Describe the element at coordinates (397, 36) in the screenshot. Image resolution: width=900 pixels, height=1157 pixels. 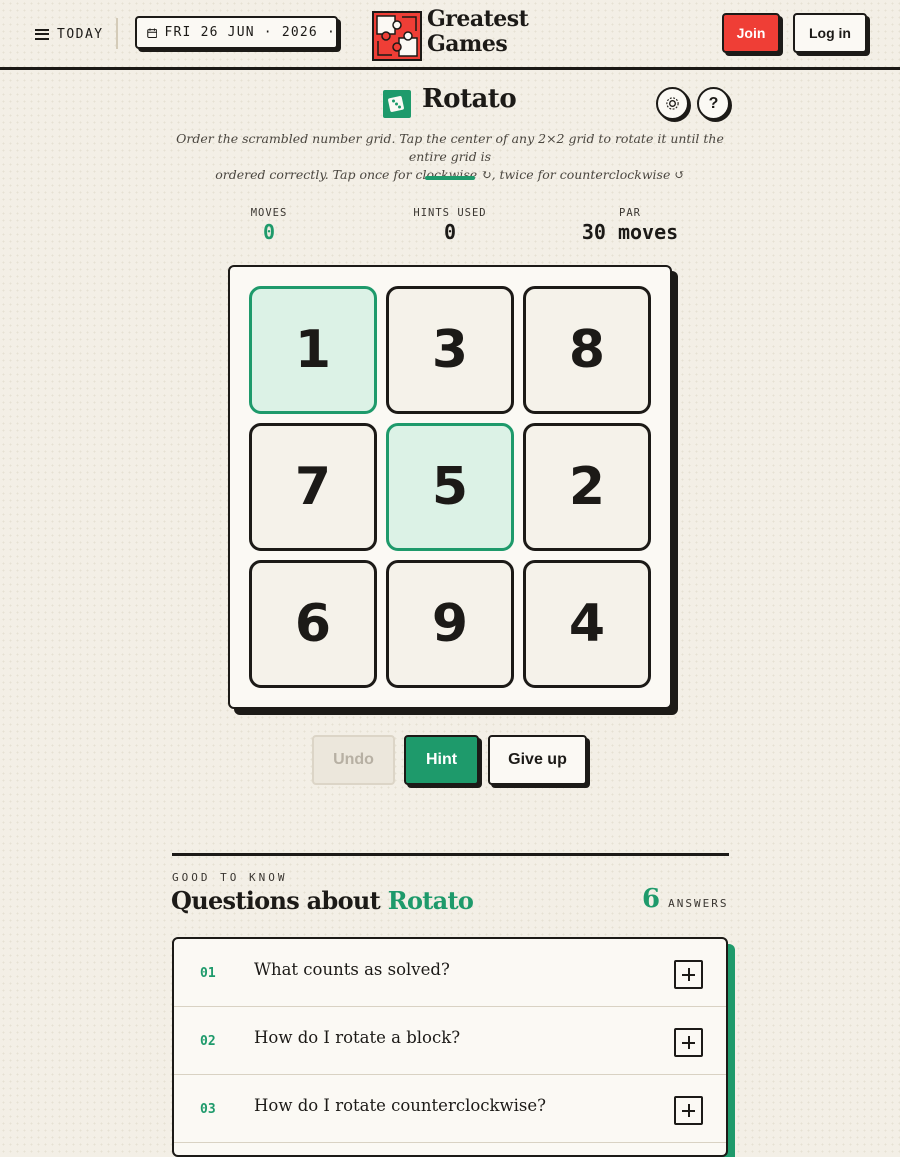
I see `puzzle-logo-icon` at that location.